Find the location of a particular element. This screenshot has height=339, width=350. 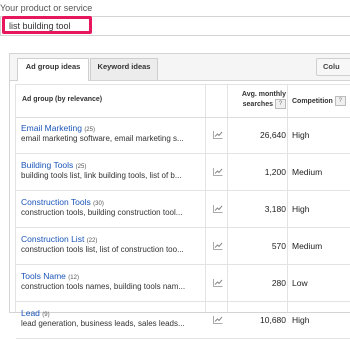

ad-group-name: Tools Name is located at coordinates (43, 276).